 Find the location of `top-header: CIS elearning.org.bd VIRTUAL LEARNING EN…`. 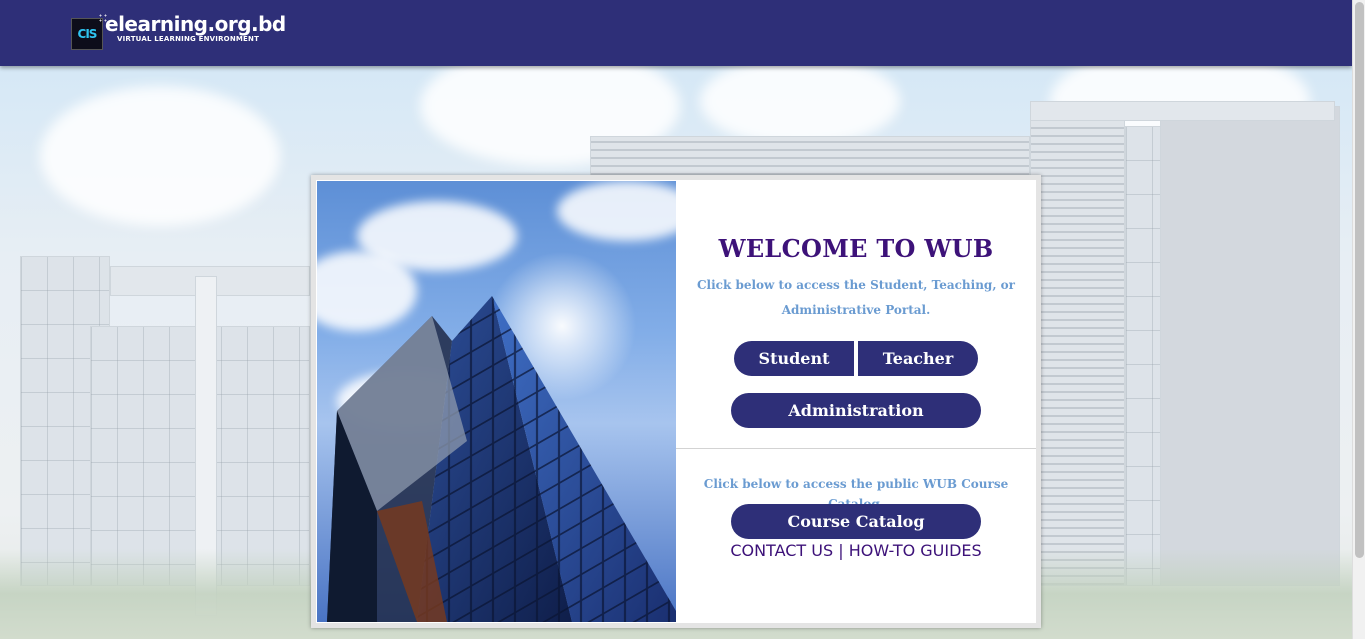

top-header: CIS elearning.org.bd VIRTUAL LEARNING EN… is located at coordinates (676, 33).